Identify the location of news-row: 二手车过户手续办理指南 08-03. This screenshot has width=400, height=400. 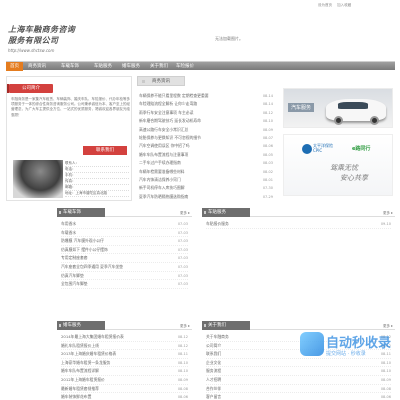
(206, 163).